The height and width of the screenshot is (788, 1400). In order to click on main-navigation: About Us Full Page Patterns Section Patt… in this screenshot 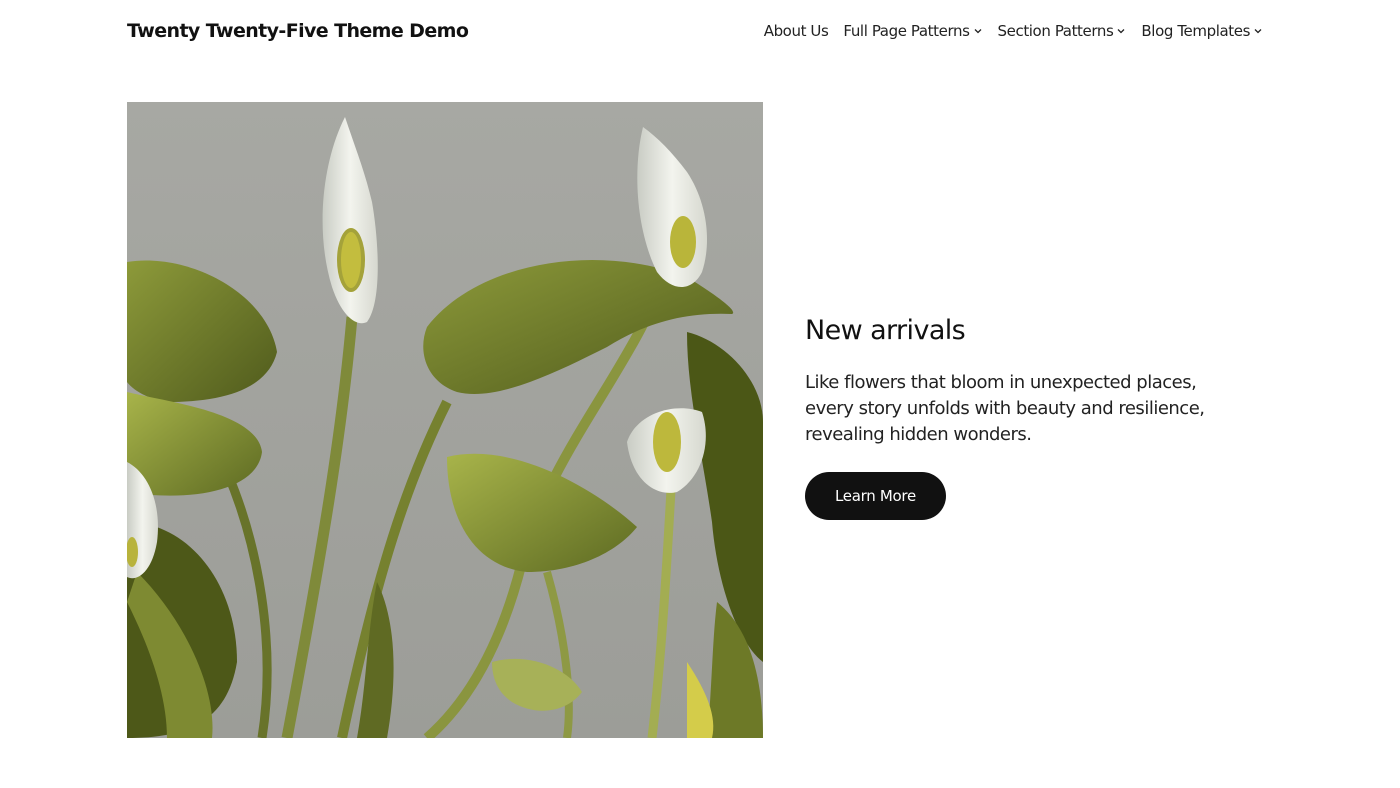, I will do `click(1013, 31)`.